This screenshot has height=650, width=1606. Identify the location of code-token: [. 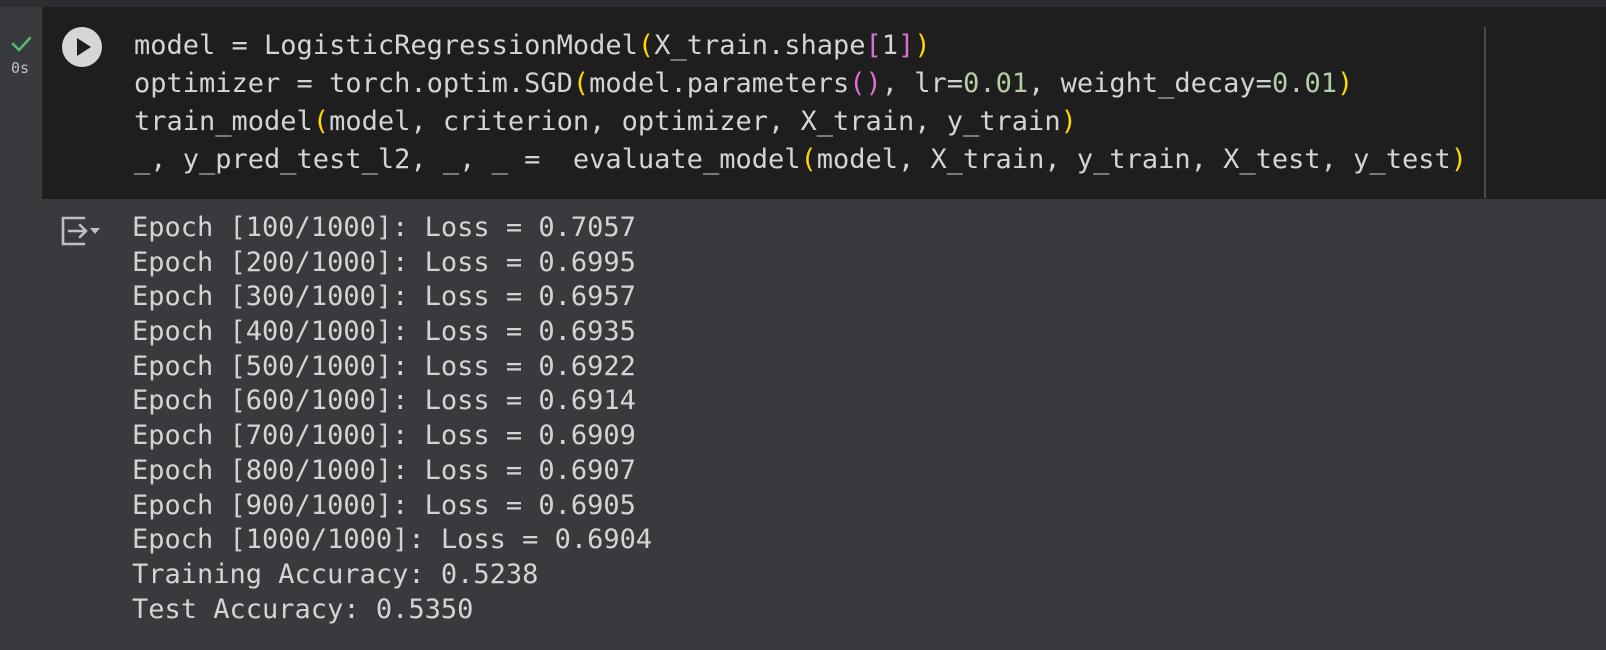
(873, 45).